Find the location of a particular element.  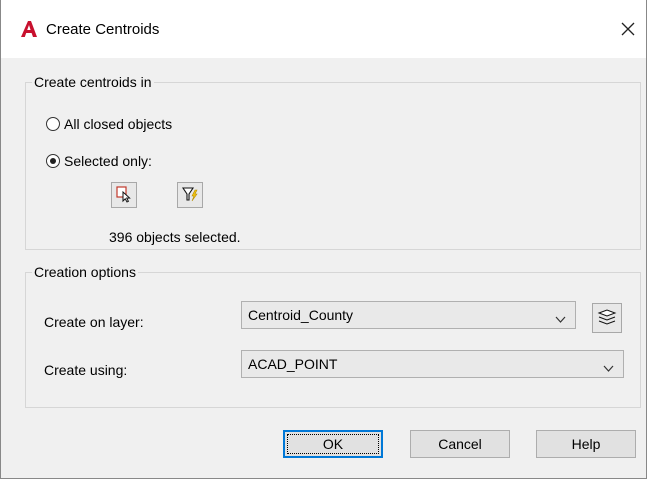

radio-all-closed-objects-circle is located at coordinates (53, 124).